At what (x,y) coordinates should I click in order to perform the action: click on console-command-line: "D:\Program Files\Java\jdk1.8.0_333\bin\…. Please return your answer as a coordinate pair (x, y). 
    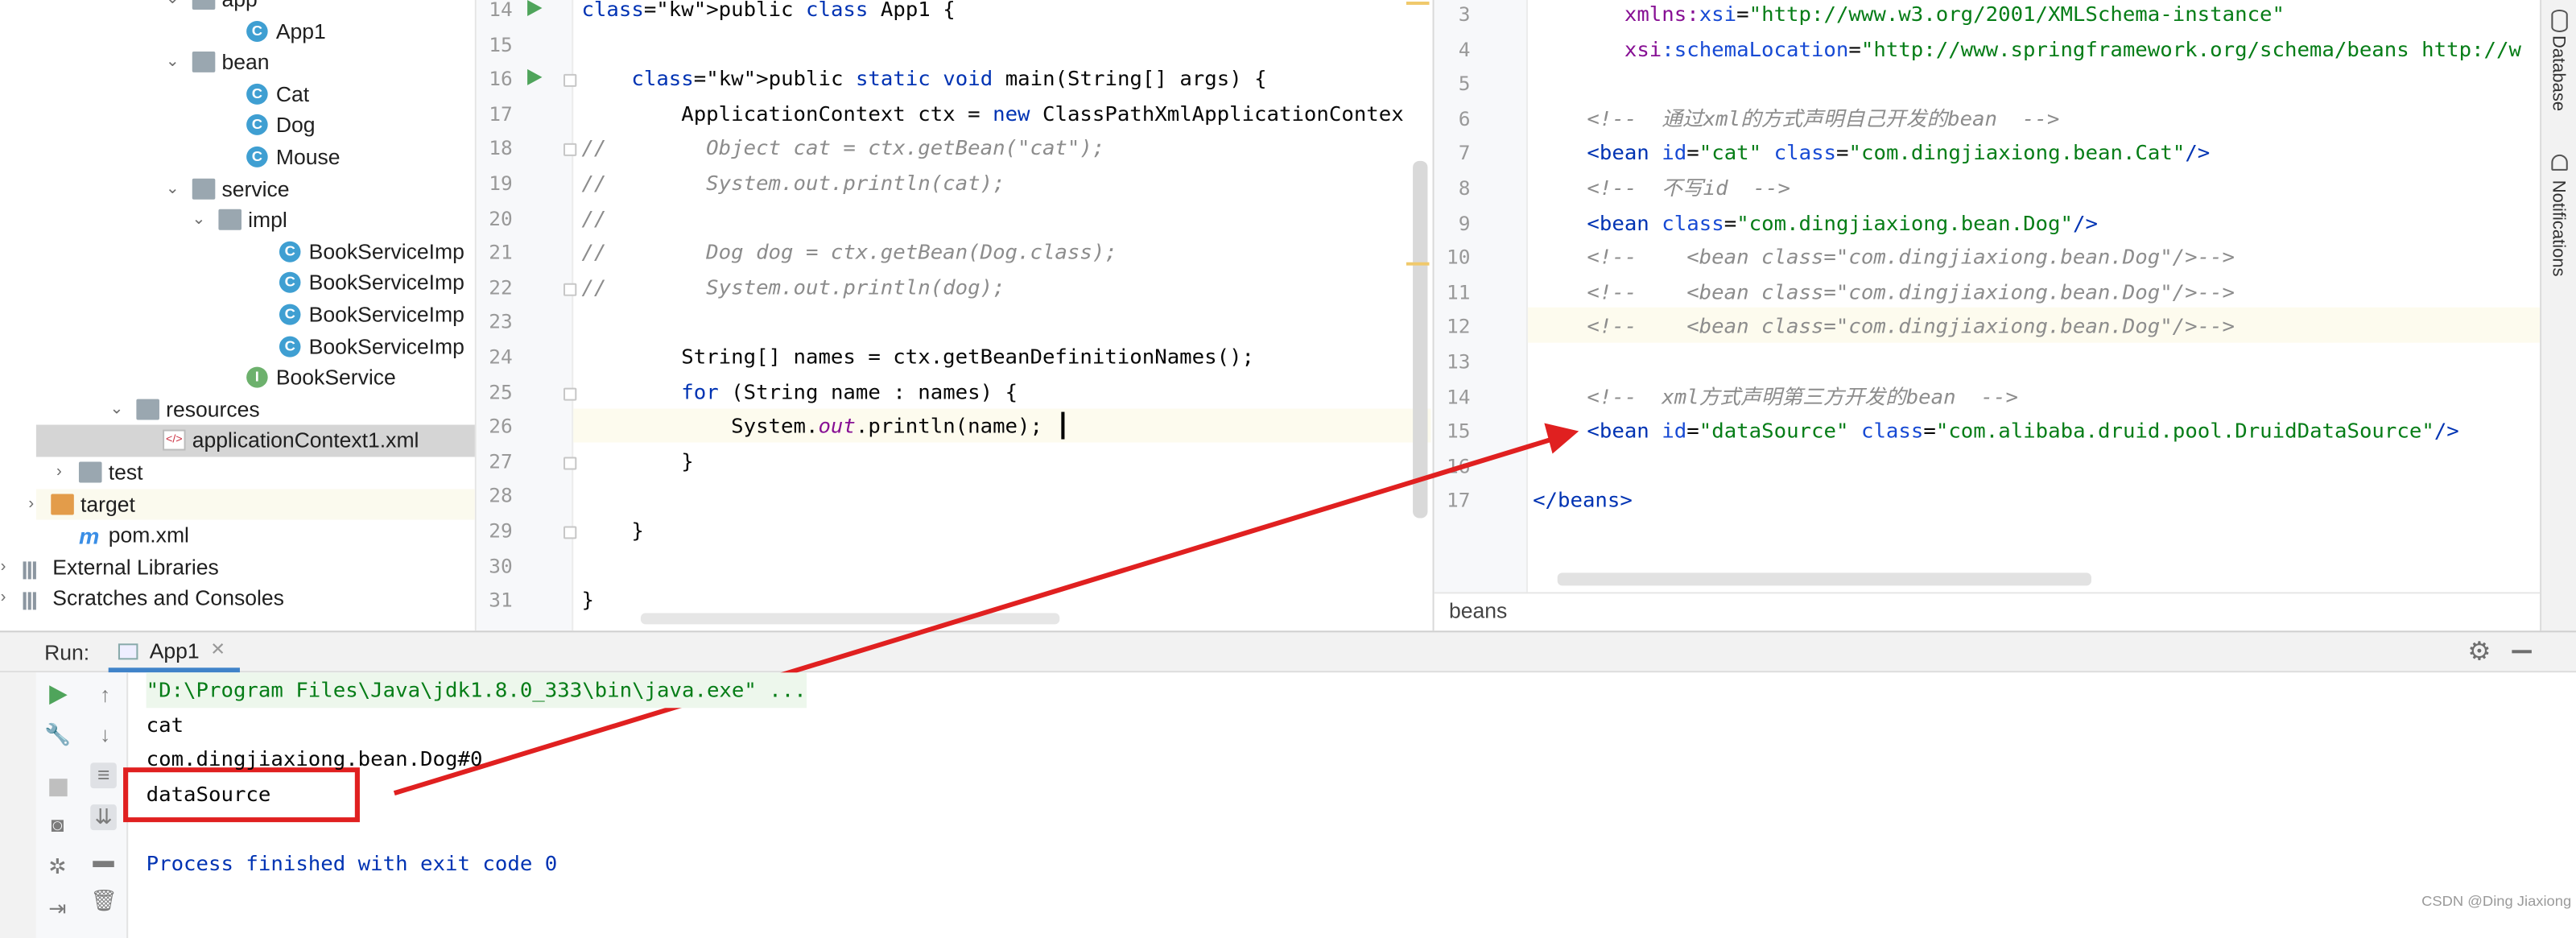
    Looking at the image, I should click on (476, 690).